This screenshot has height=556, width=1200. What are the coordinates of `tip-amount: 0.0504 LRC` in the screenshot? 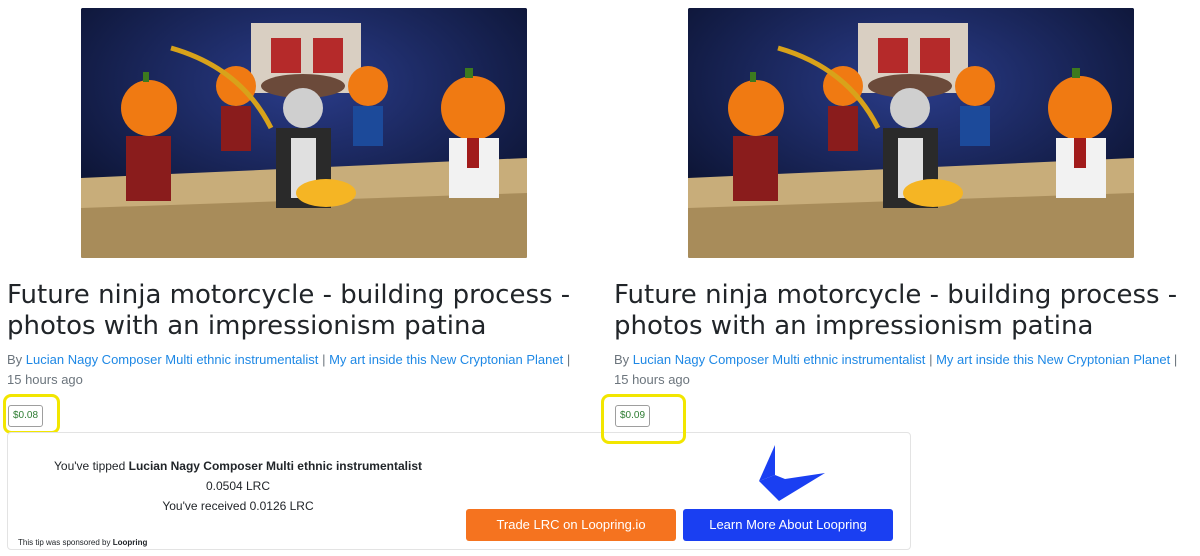 It's located at (238, 486).